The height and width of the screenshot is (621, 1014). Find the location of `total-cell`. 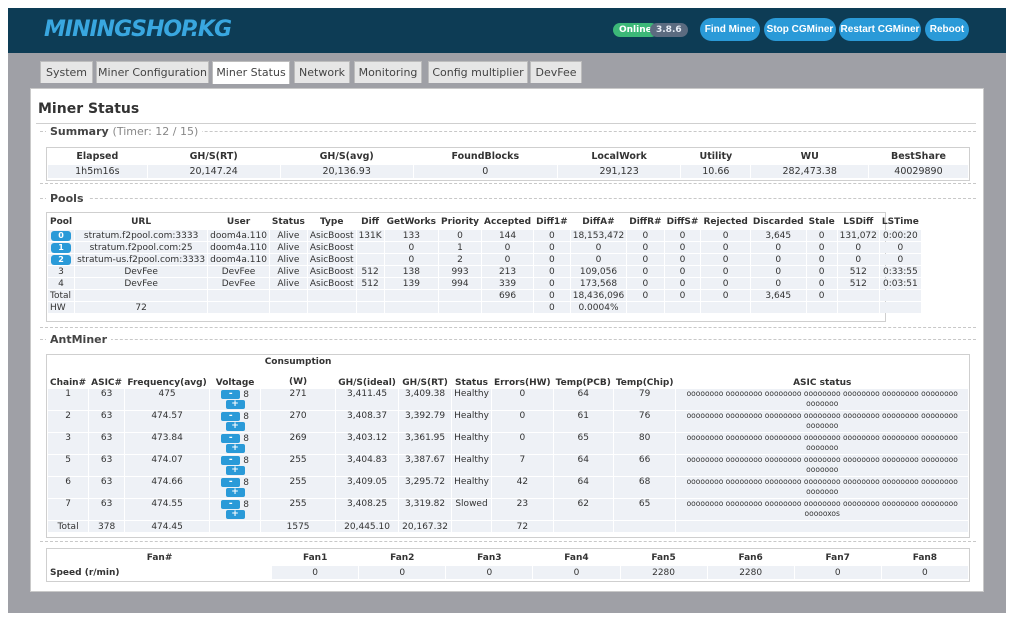

total-cell is located at coordinates (644, 526).